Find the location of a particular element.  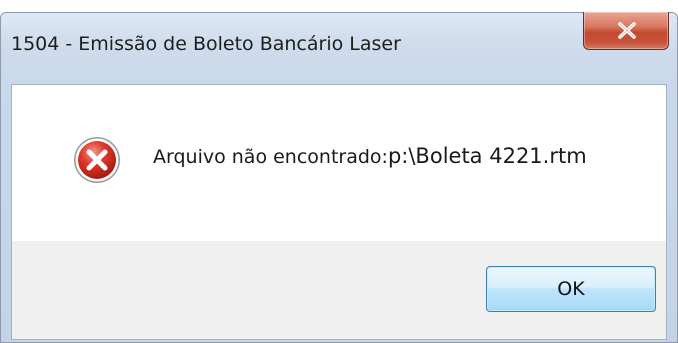

file-path: p:\Boleta 4221.rtm is located at coordinates (487, 156).